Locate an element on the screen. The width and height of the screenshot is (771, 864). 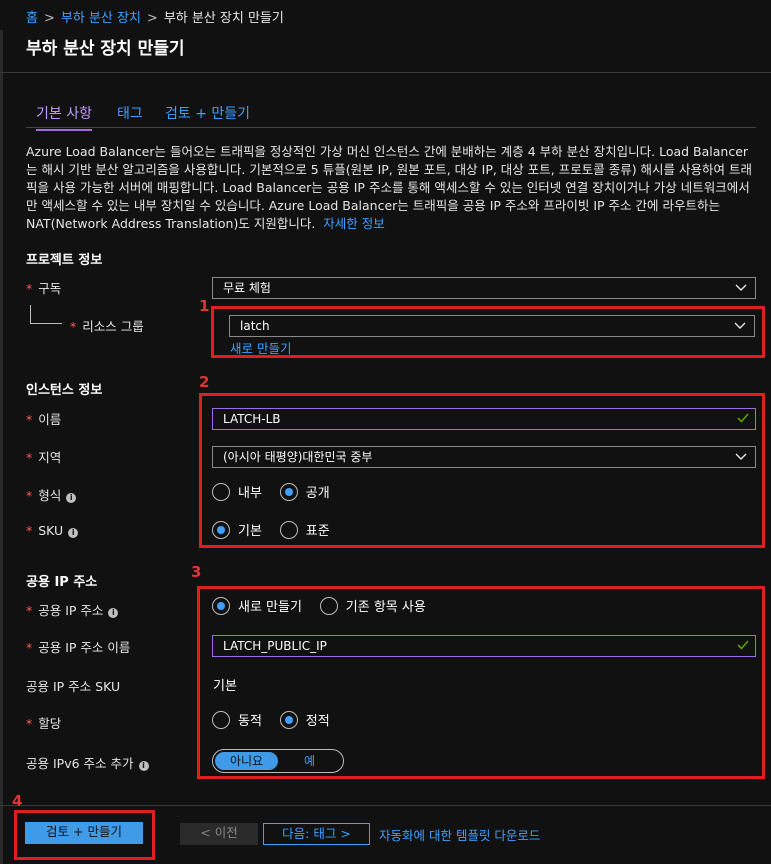
resource-group-label-text: 리소스 그룹 is located at coordinates (113, 326).